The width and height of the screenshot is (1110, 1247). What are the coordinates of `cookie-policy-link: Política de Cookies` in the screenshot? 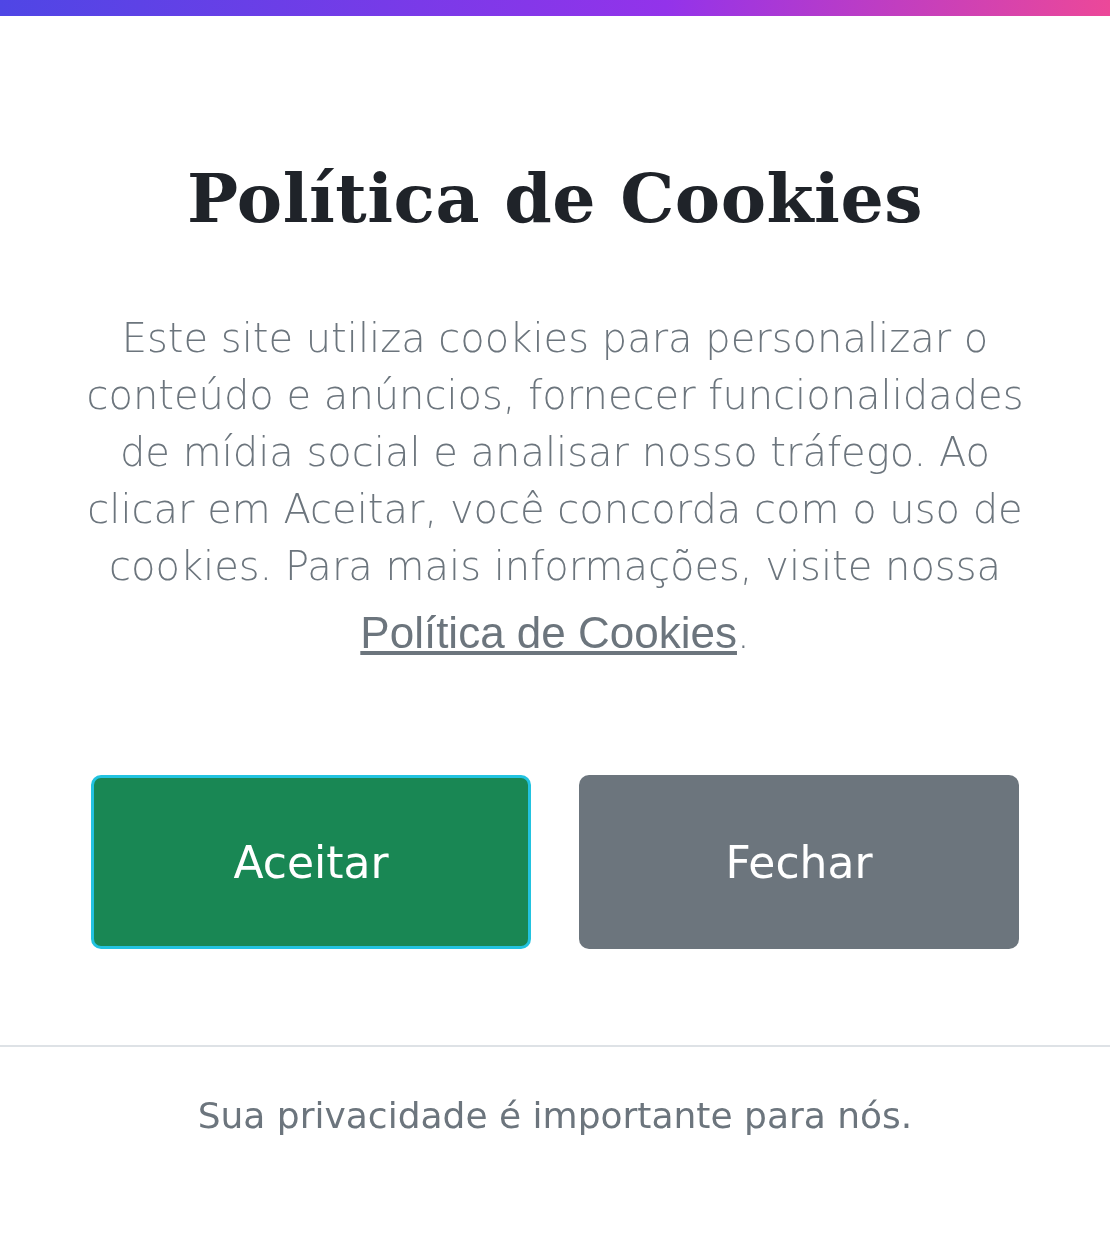 It's located at (548, 632).